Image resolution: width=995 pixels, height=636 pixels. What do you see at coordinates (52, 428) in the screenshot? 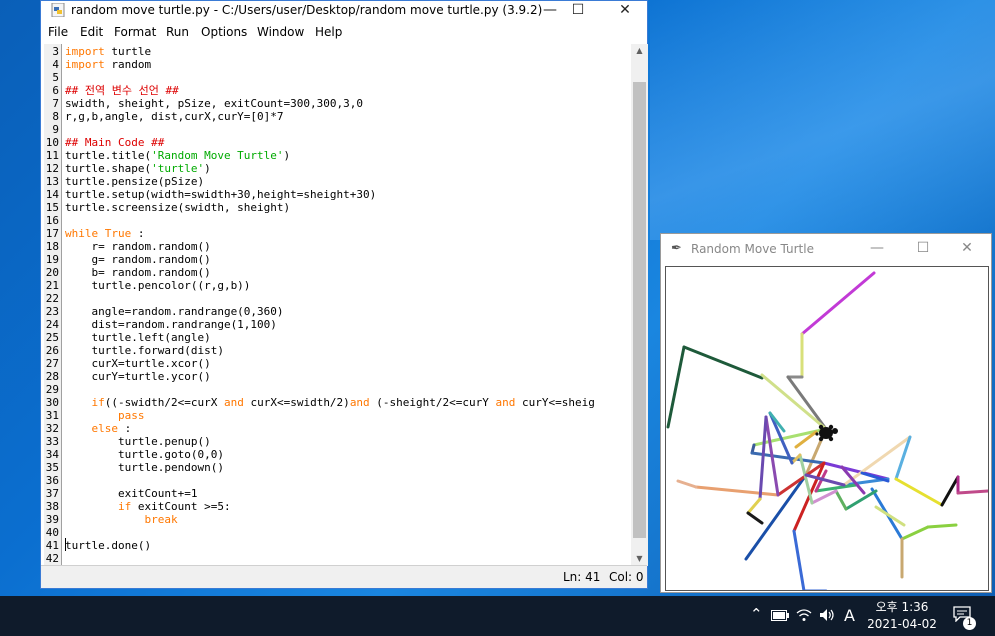
I see `line-number: 32` at bounding box center [52, 428].